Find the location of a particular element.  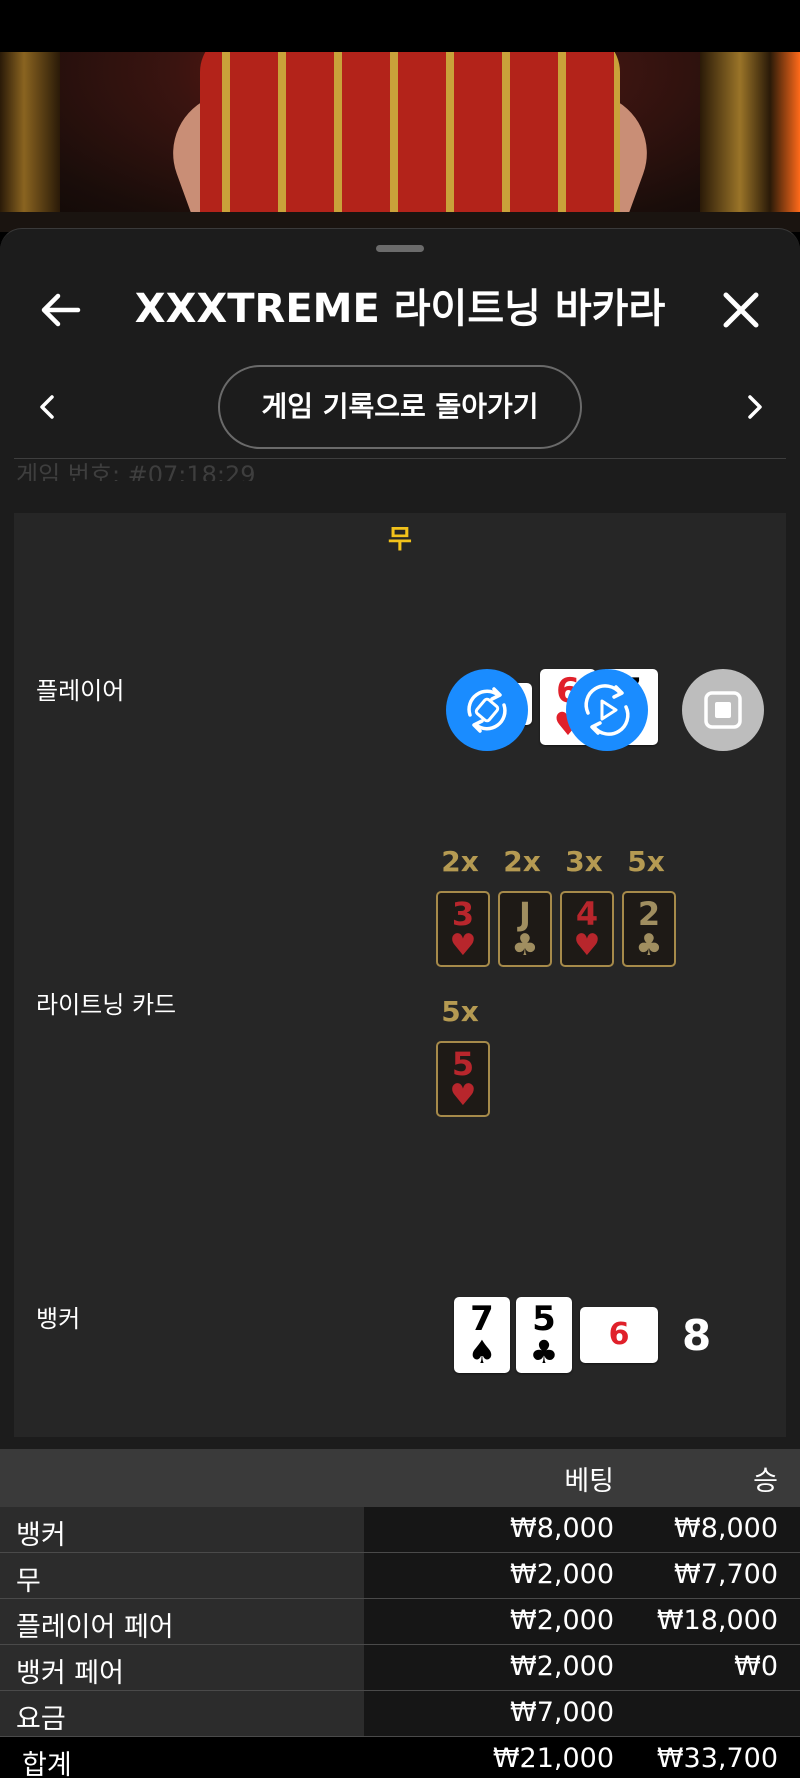

page-title: XXXTREME 라이트닝 바카라 is located at coordinates (400, 309).